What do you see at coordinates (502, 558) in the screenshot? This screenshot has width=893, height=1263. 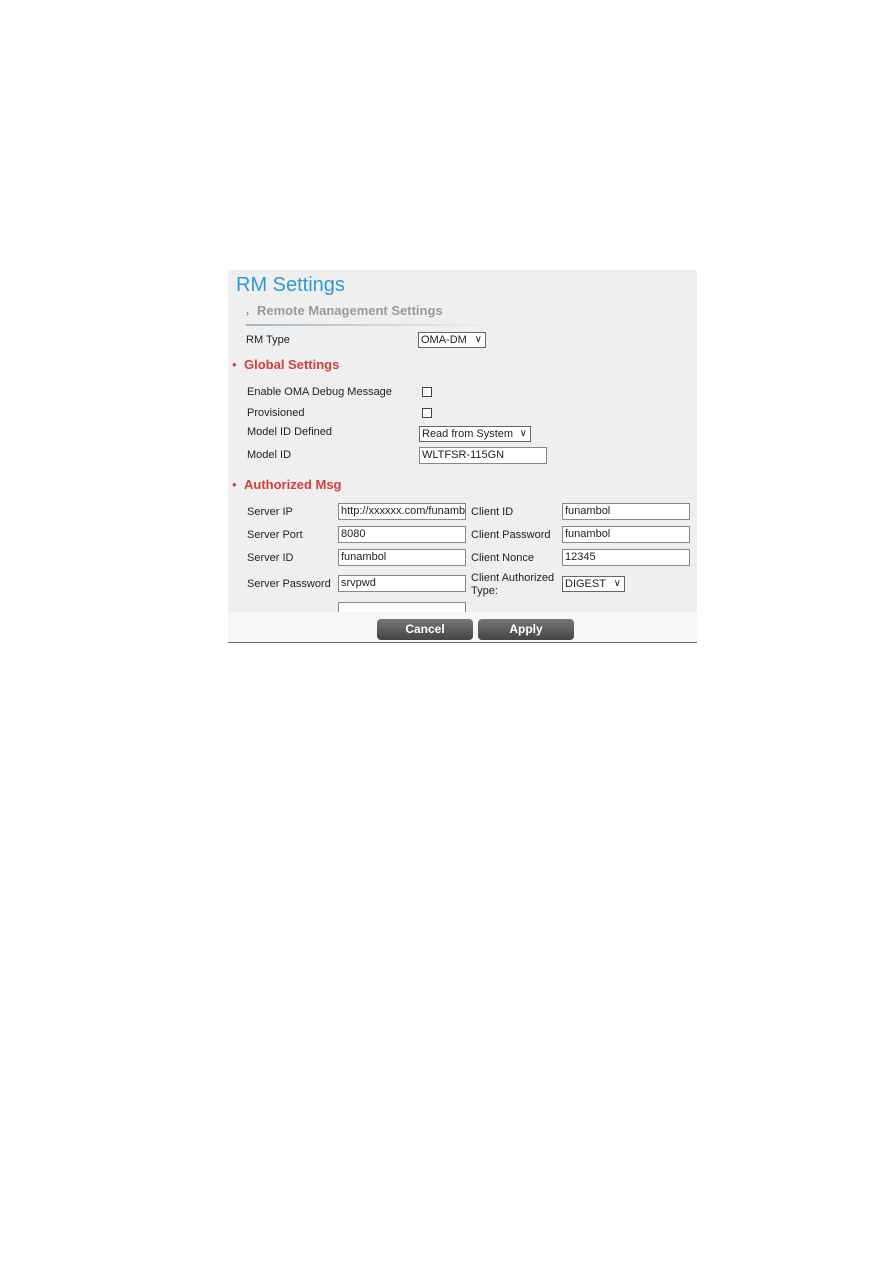 I see `client-nonce-label: Client Nonce` at bounding box center [502, 558].